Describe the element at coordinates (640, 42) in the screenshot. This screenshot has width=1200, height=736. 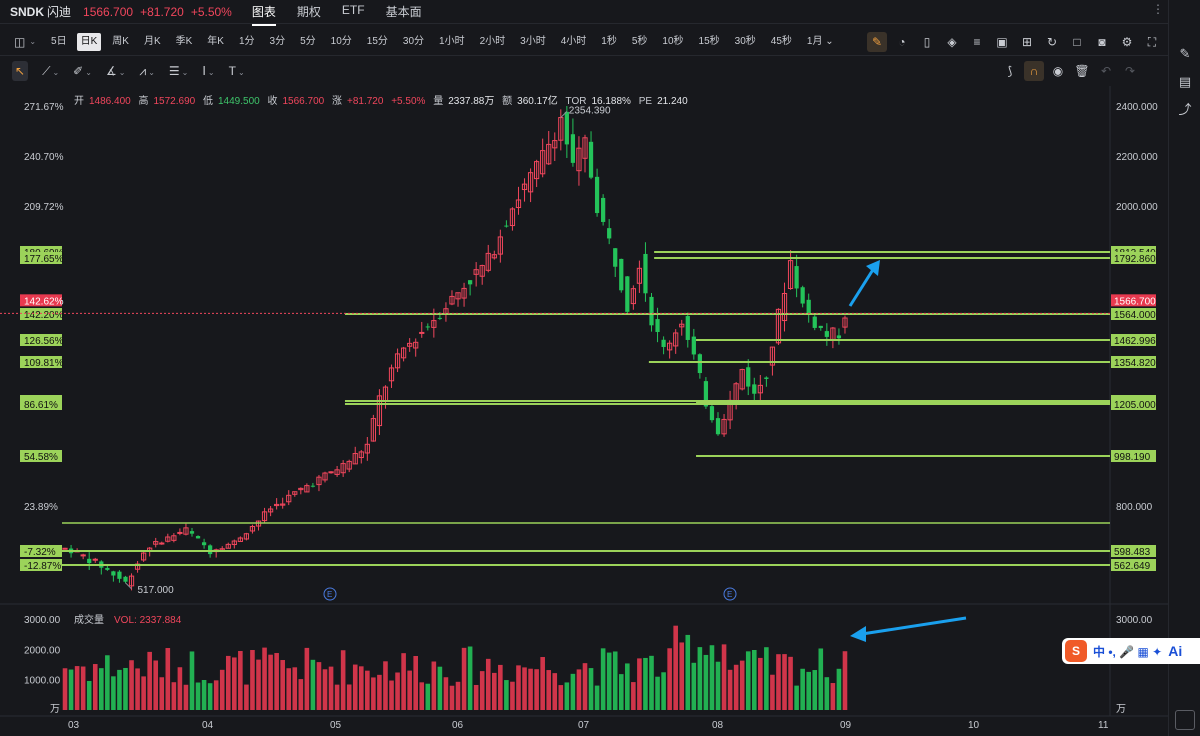
I see `interval-17: 5秒` at that location.